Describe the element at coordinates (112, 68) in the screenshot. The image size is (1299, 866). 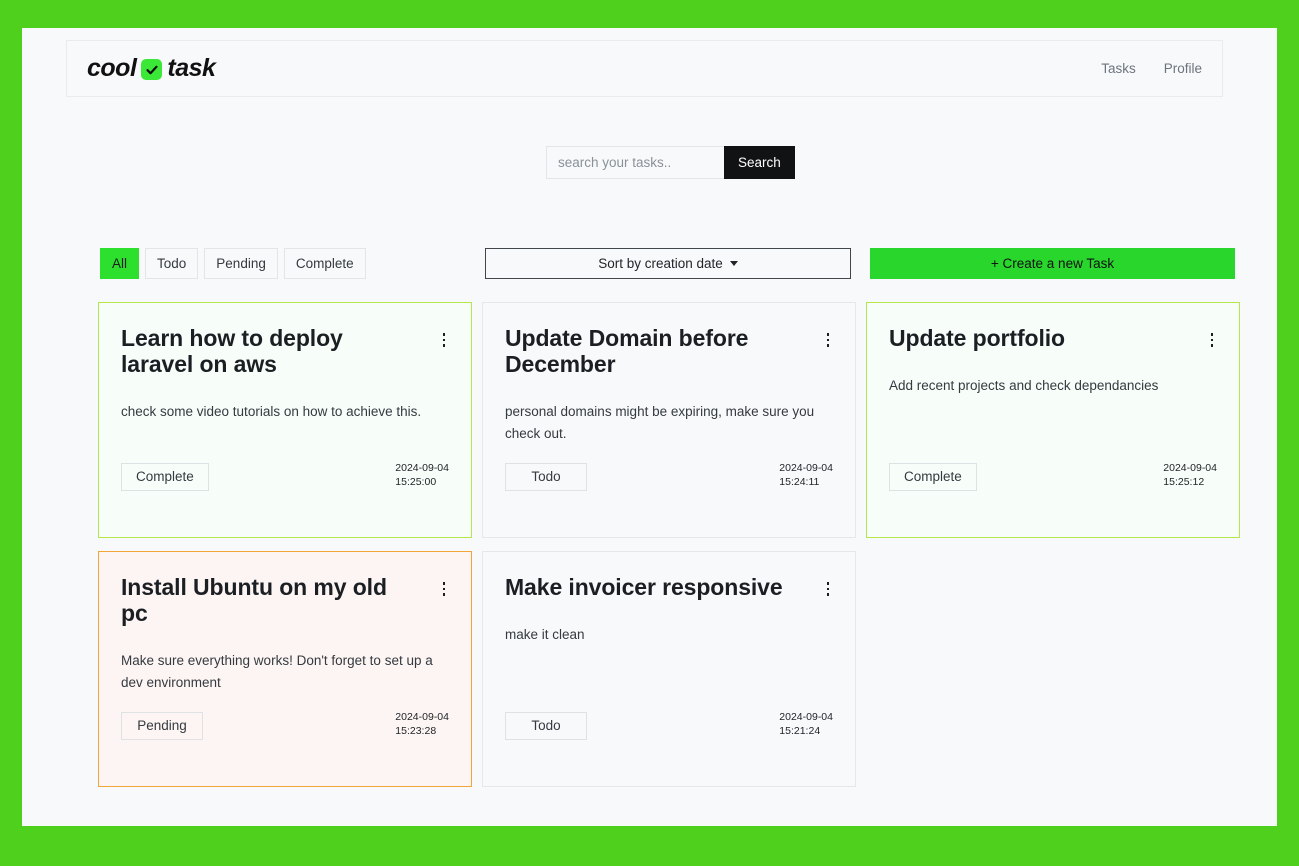
I see `brand-text-cool: cool` at that location.